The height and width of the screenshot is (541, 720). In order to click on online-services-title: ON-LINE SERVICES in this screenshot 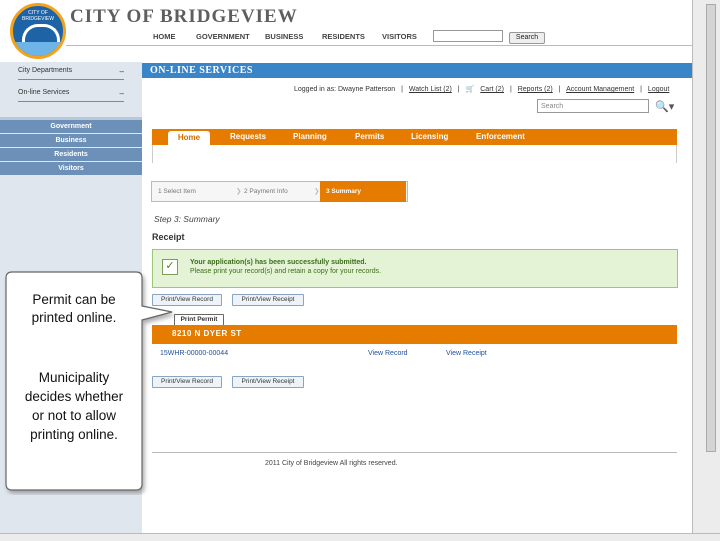, I will do `click(201, 70)`.